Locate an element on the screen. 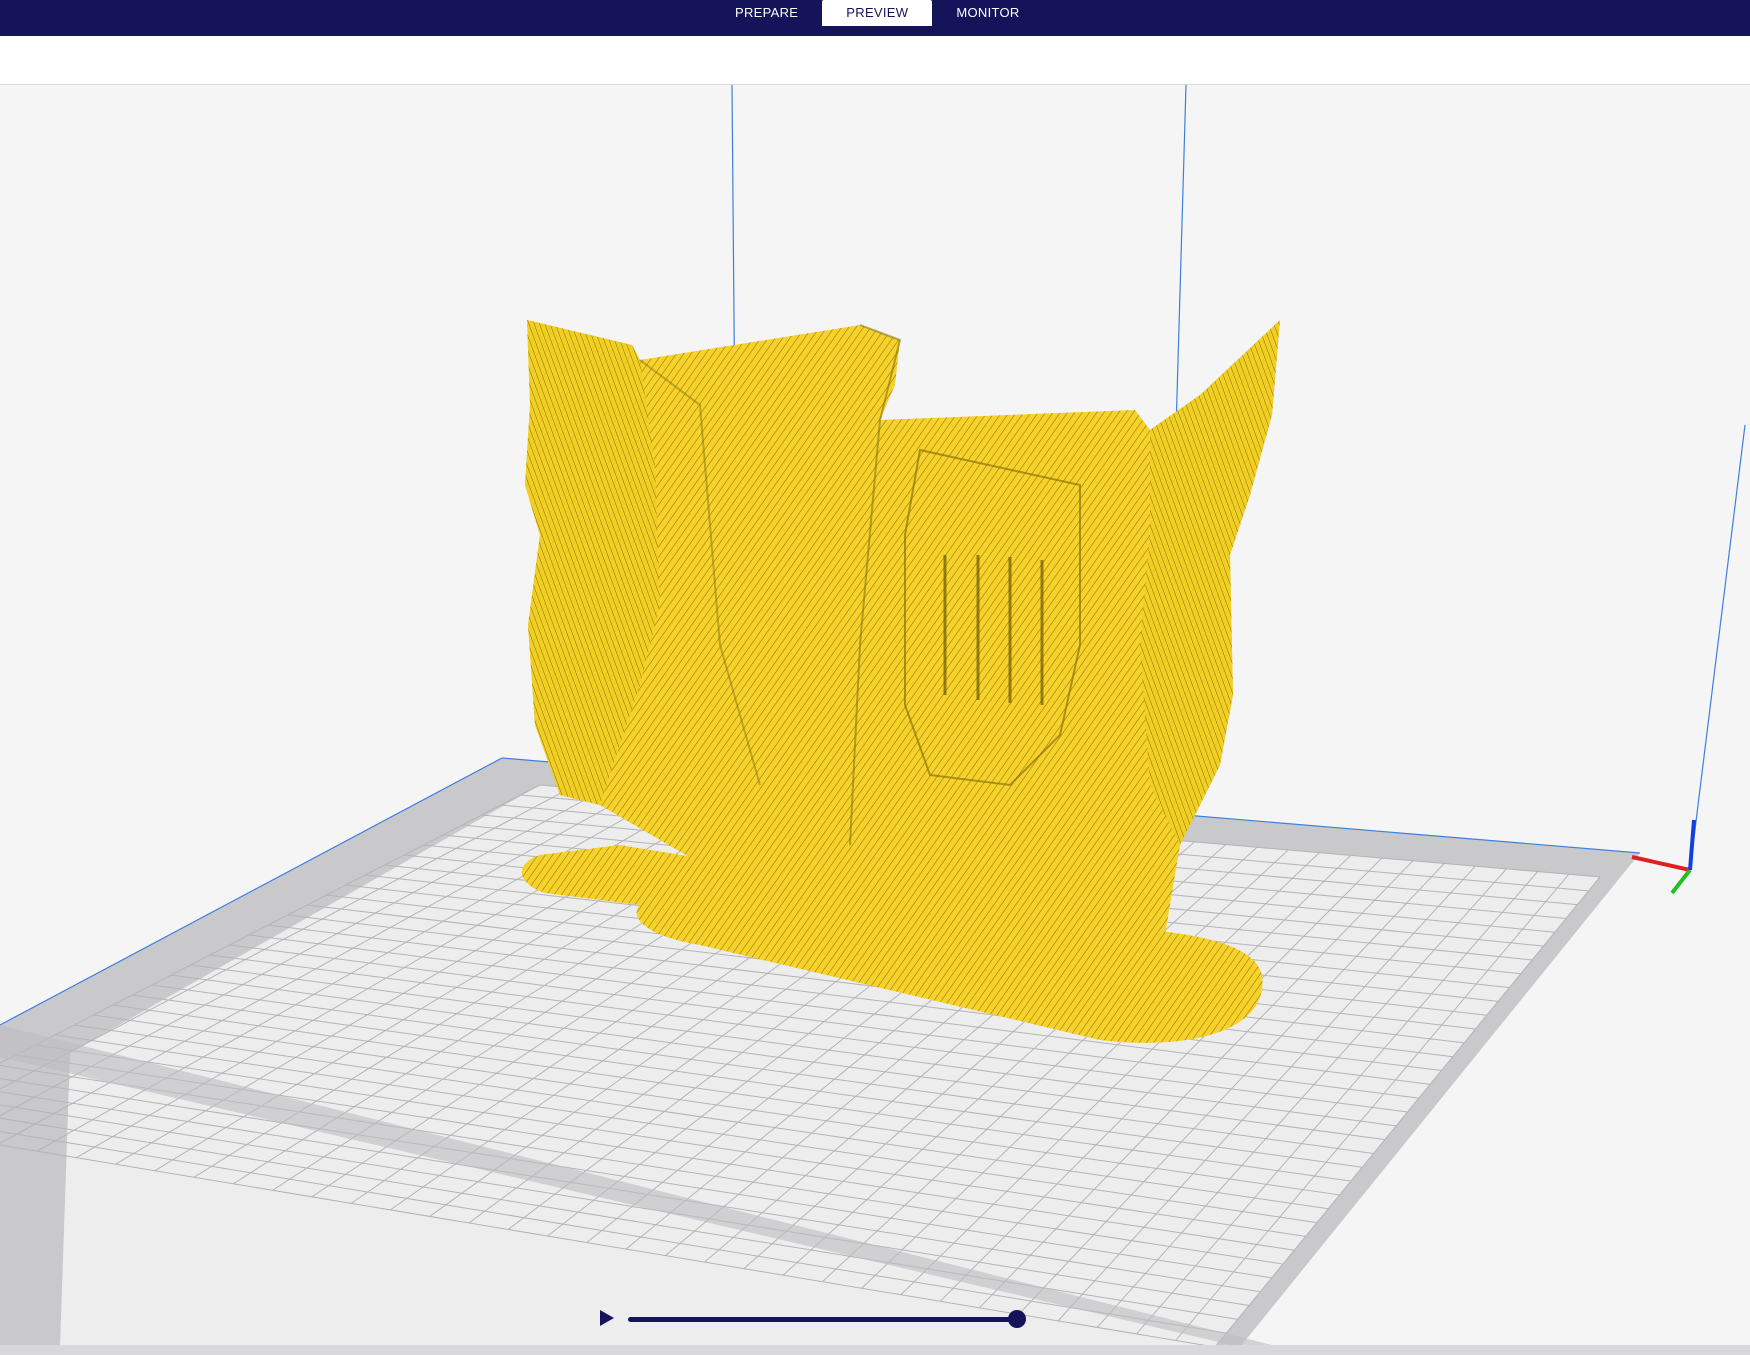 The height and width of the screenshot is (1355, 1750). tab-preview: PREVIEW is located at coordinates (877, 13).